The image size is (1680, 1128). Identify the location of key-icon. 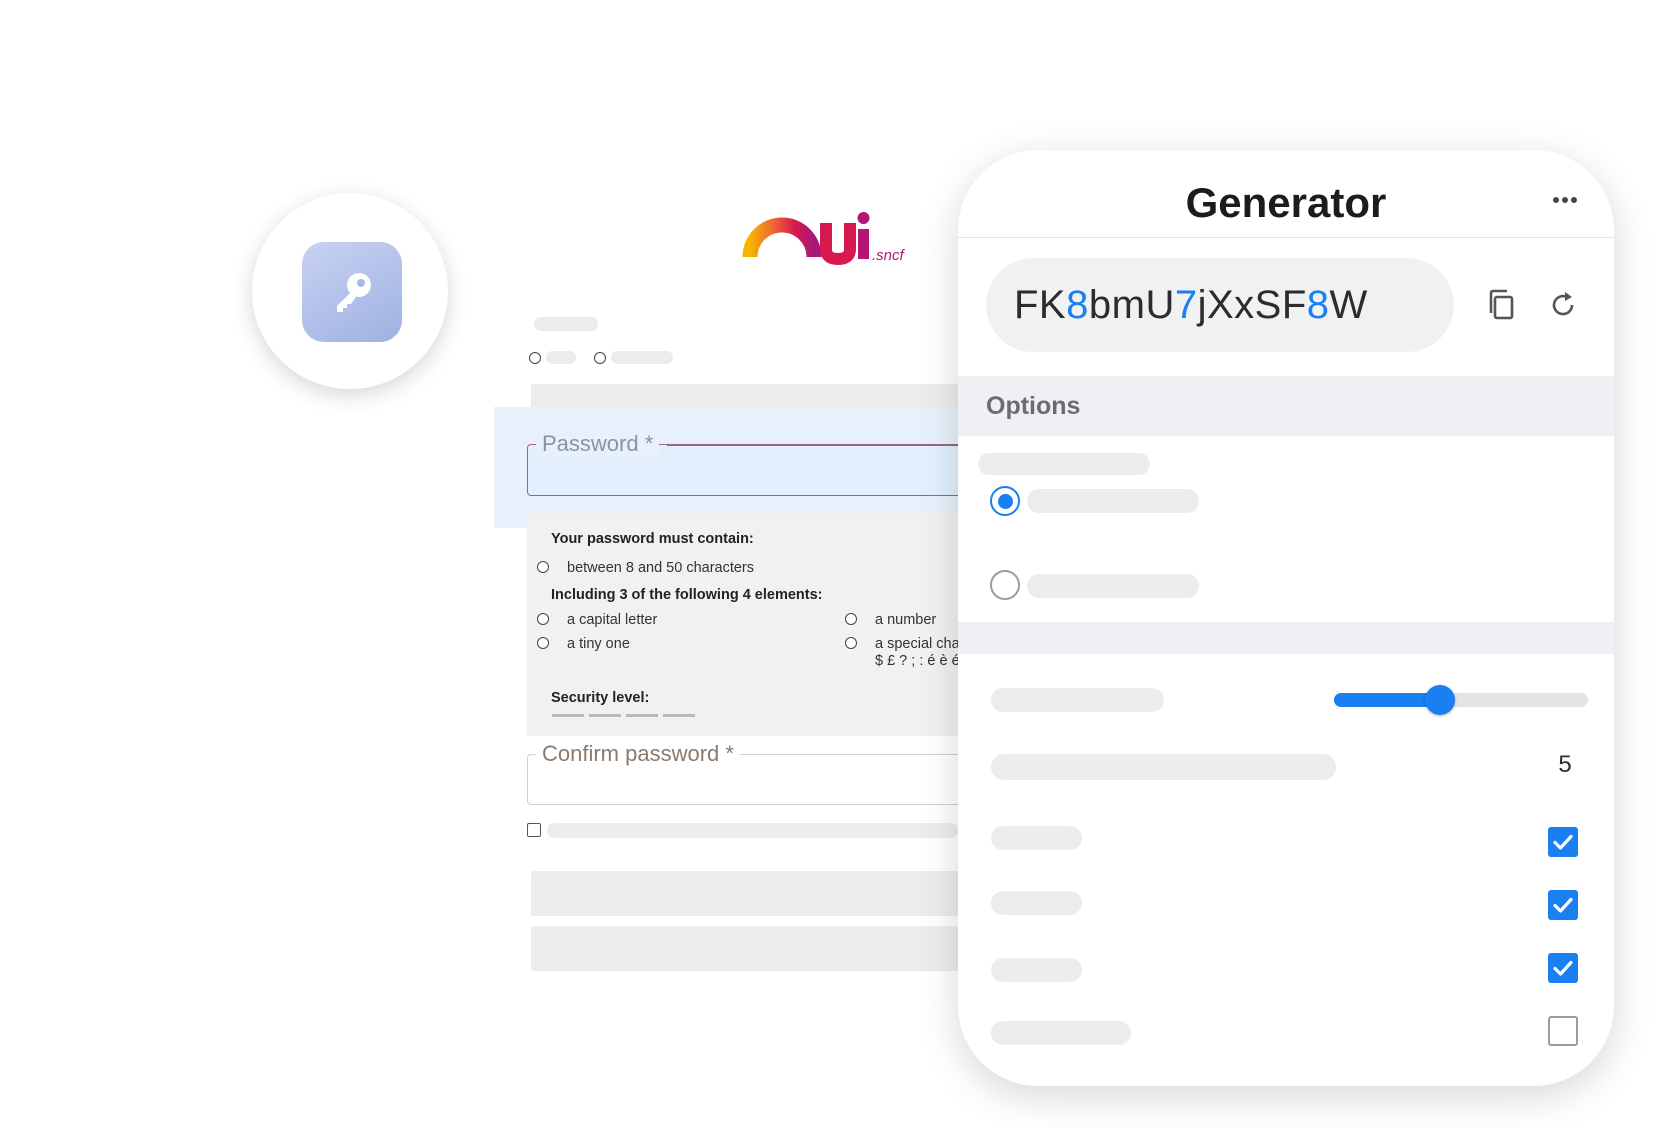
(352, 292).